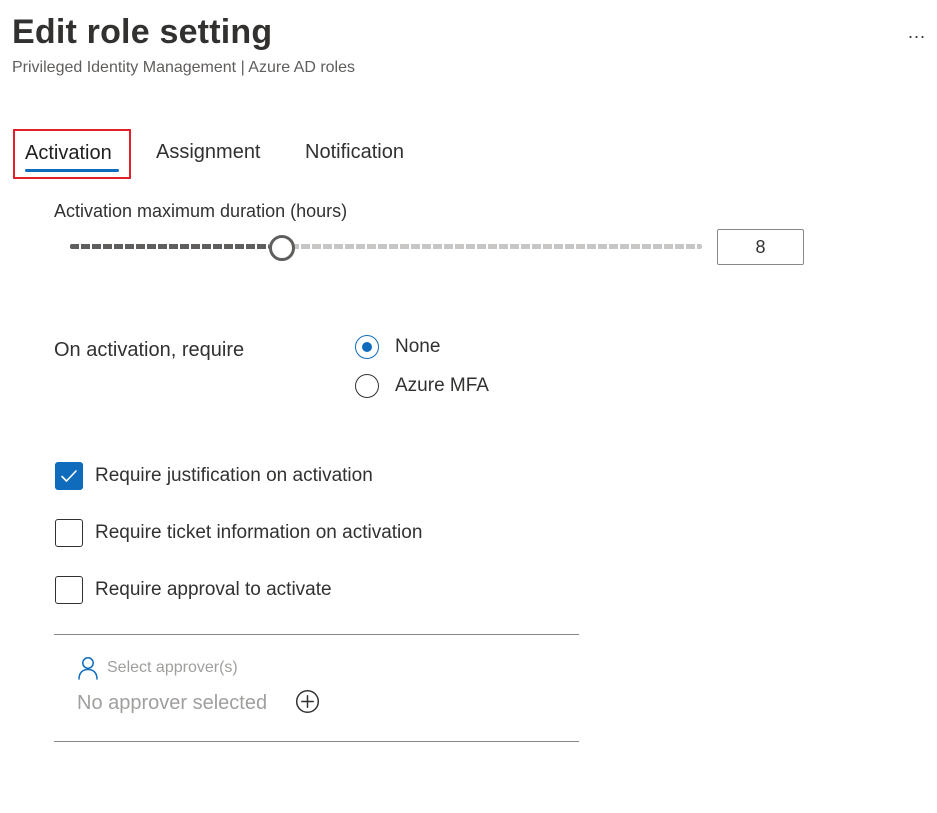 The image size is (937, 813). I want to click on tab-notification: Notification, so click(354, 155).